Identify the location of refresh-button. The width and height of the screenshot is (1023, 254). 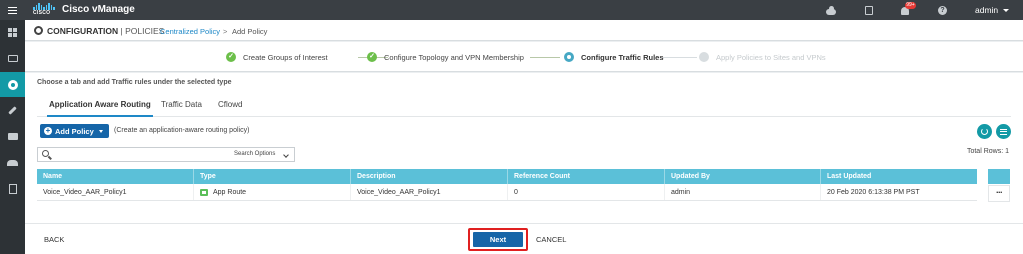
(984, 131).